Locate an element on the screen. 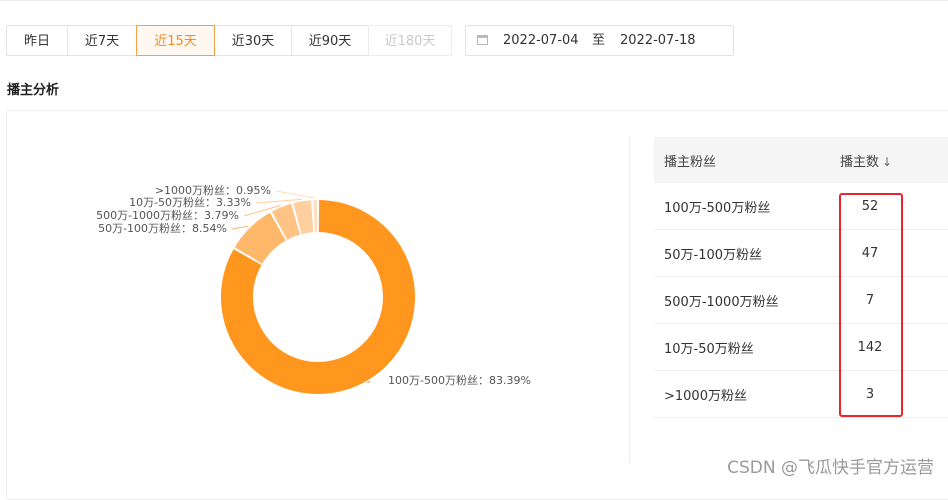 The width and height of the screenshot is (948, 500). header-count-label: 播主数 is located at coordinates (860, 162).